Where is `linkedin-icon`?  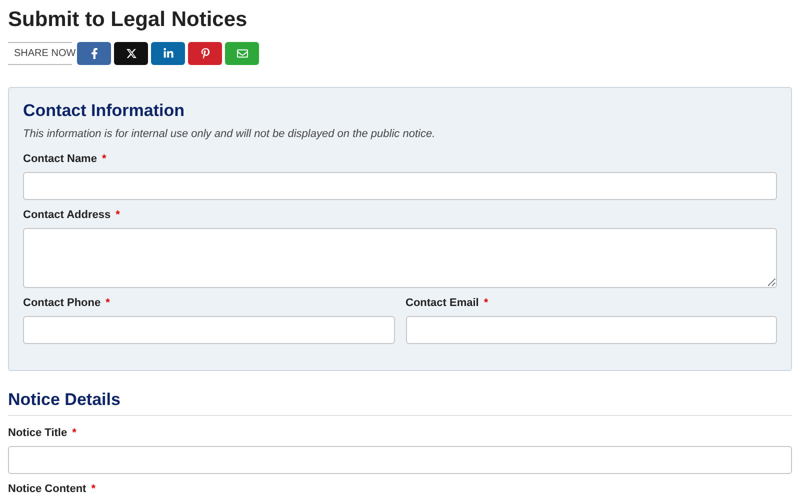
linkedin-icon is located at coordinates (168, 53).